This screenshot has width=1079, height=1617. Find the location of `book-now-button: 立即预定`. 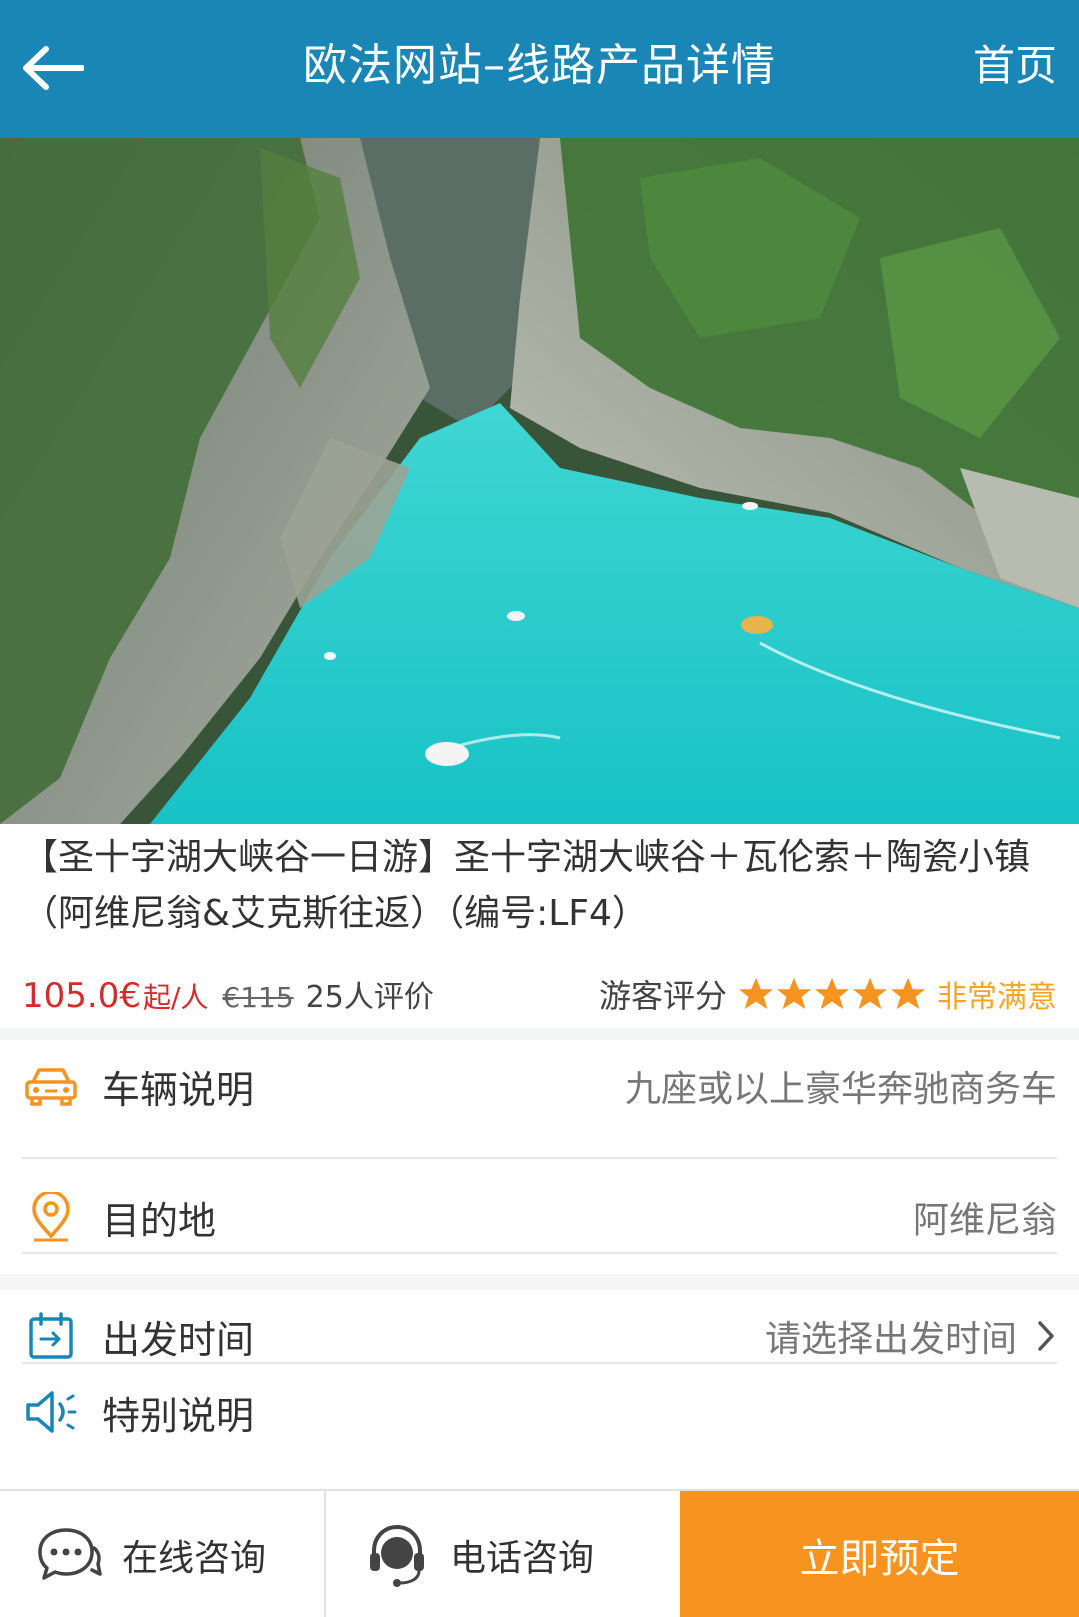

book-now-button: 立即预定 is located at coordinates (879, 1554).